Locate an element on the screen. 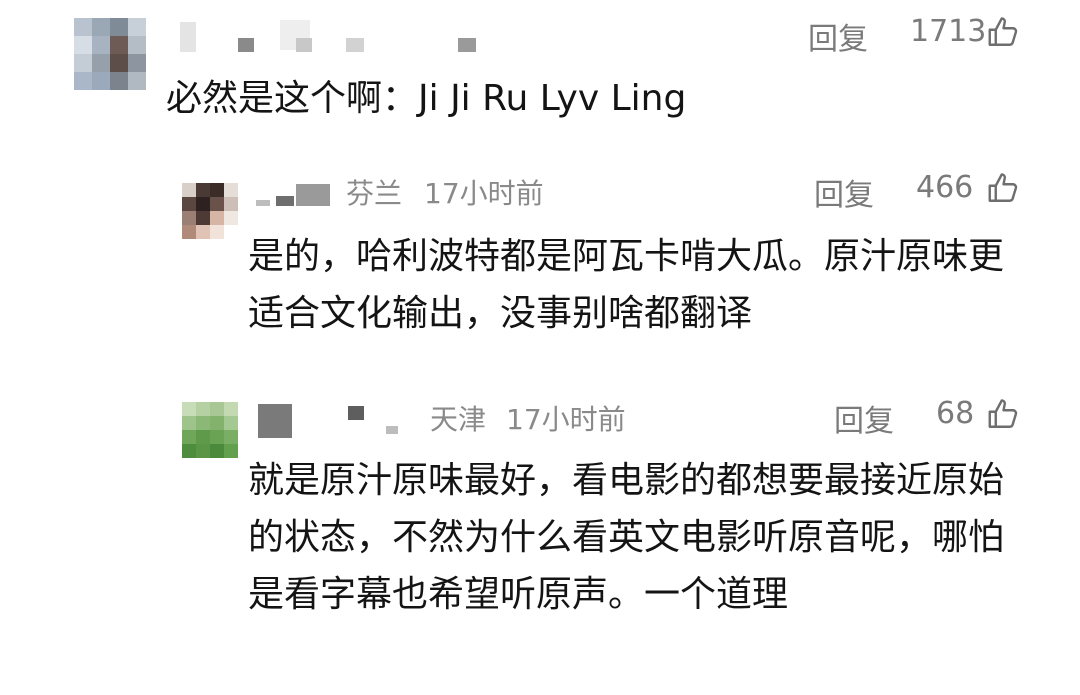  like-count: 466 is located at coordinates (945, 187).